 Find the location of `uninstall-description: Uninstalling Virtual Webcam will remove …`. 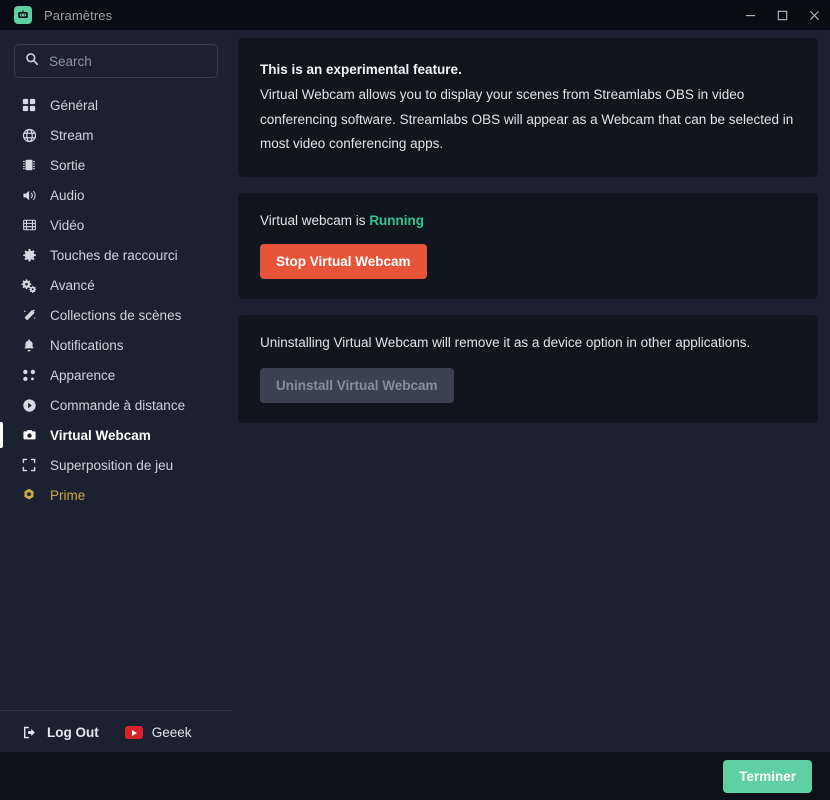

uninstall-description: Uninstalling Virtual Webcam will remove … is located at coordinates (505, 343).